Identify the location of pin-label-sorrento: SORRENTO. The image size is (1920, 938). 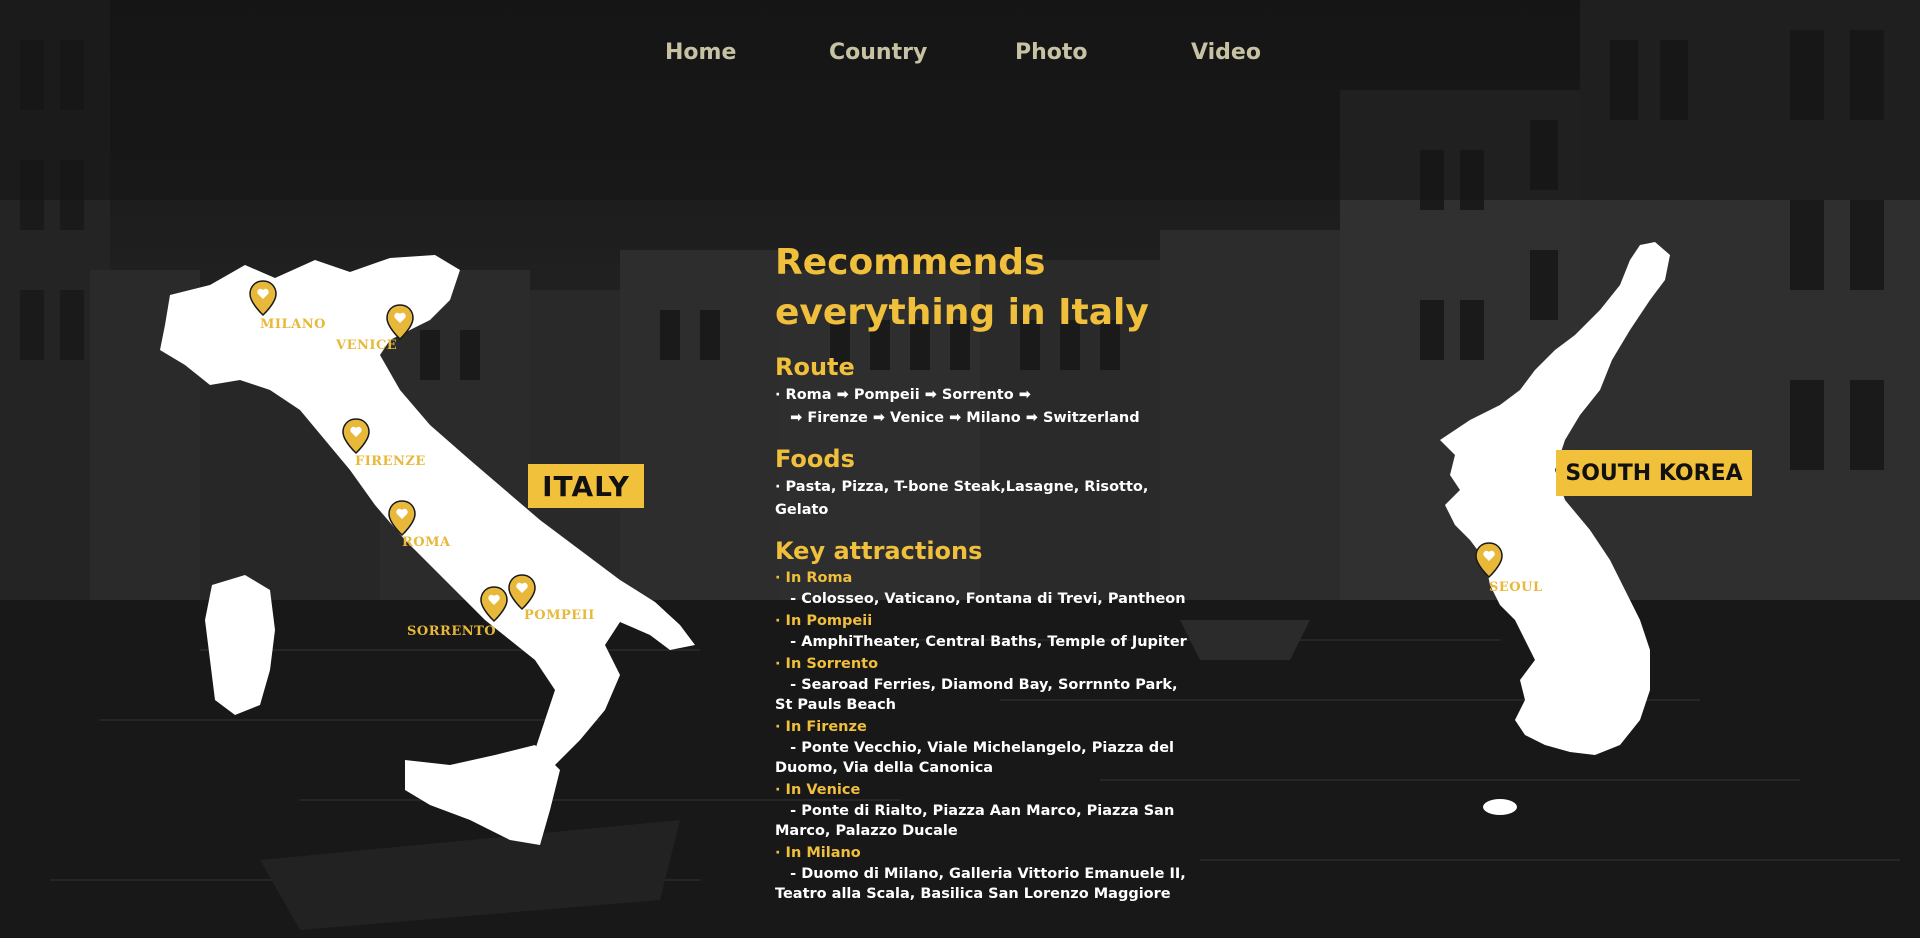
(452, 631).